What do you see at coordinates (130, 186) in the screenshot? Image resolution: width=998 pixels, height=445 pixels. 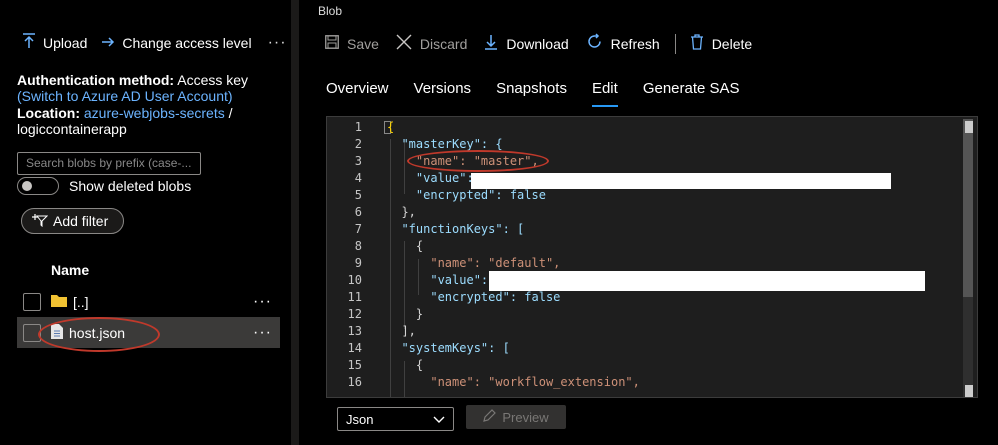 I see `show-deleted-label: Show deleted blobs` at bounding box center [130, 186].